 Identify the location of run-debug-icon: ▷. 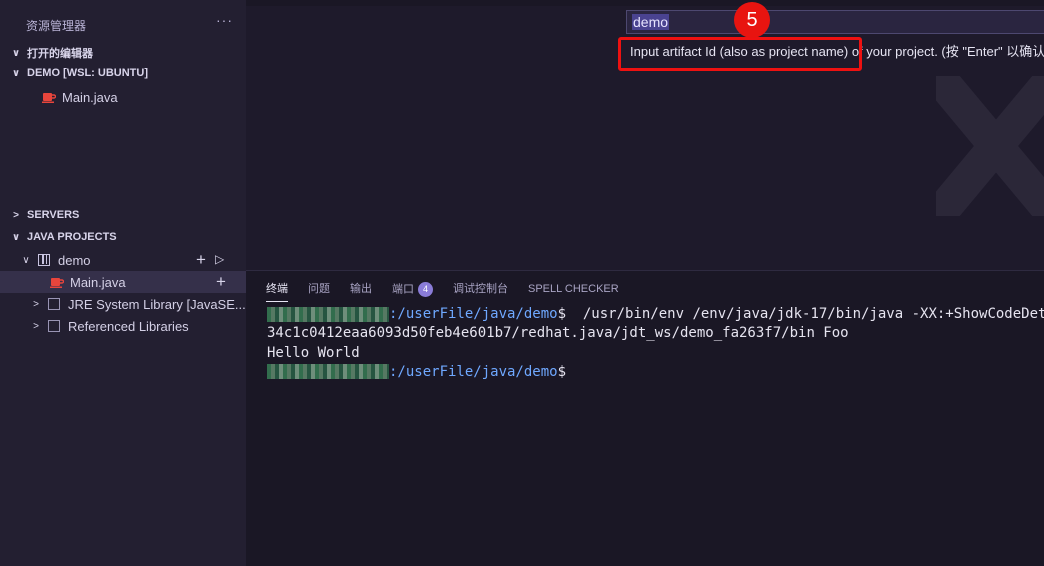
(219, 259).